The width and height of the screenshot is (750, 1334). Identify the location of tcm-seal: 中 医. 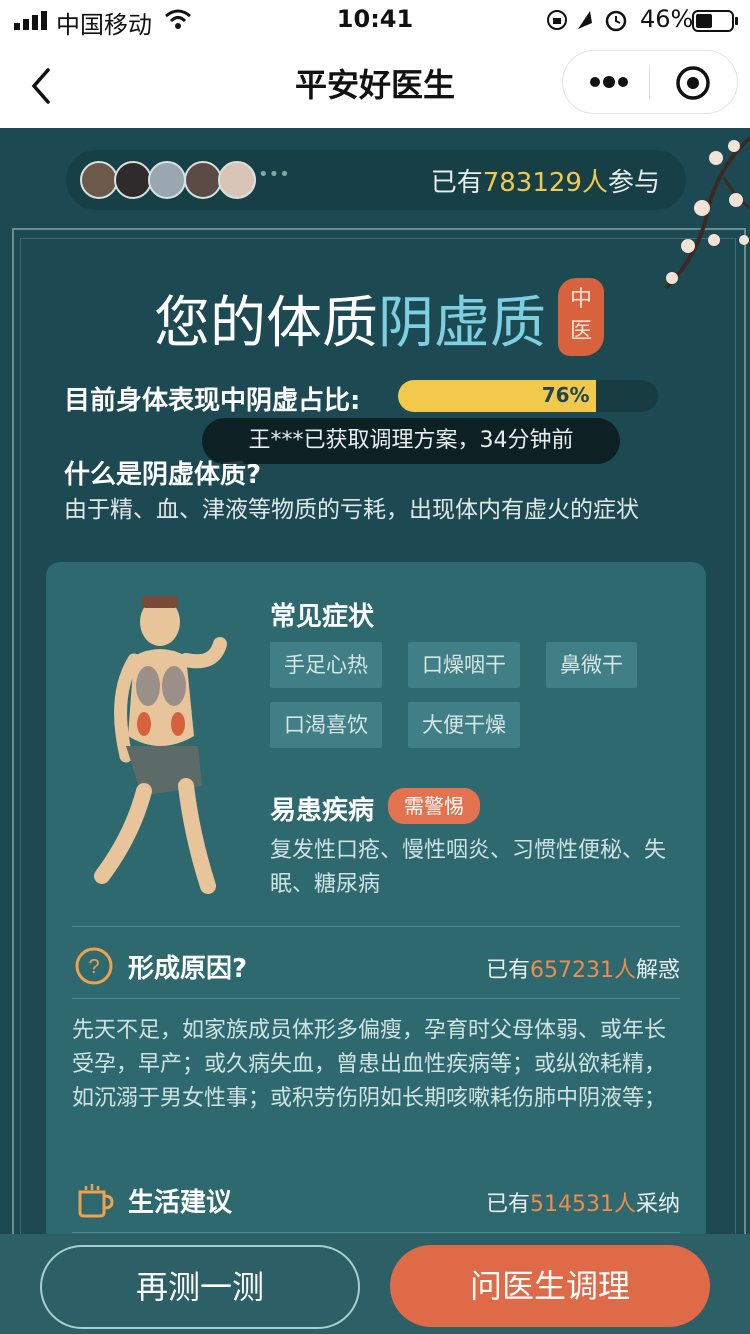
(581, 317).